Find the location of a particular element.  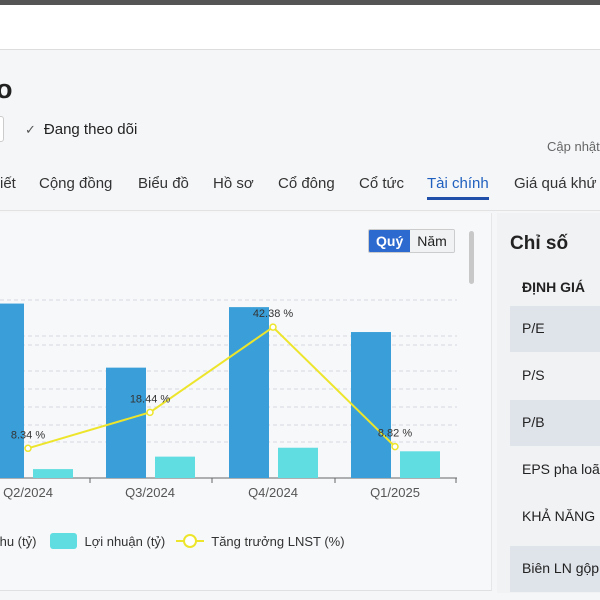

ratios-title: Chỉ số is located at coordinates (539, 243).